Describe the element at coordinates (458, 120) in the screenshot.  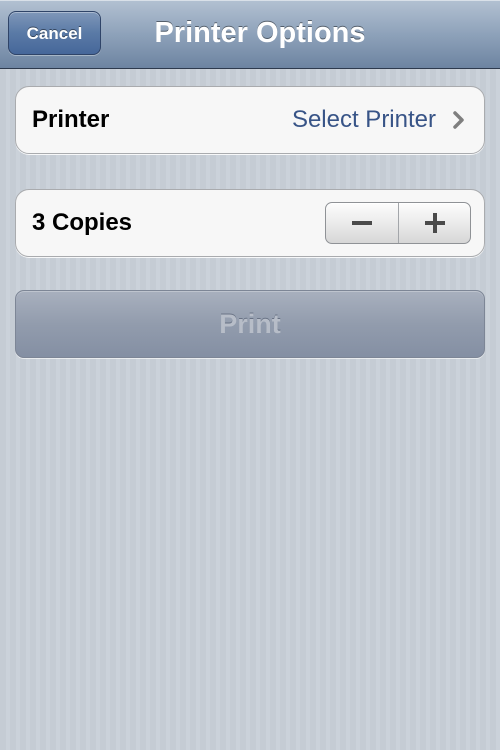
I see `chevron-right-icon` at that location.